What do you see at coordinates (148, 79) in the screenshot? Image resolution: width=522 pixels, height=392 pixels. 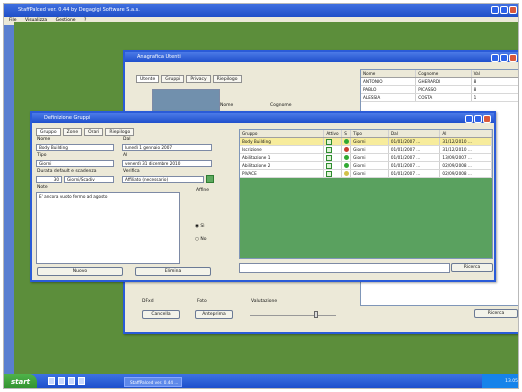 I see `tab-utente: Utente` at bounding box center [148, 79].